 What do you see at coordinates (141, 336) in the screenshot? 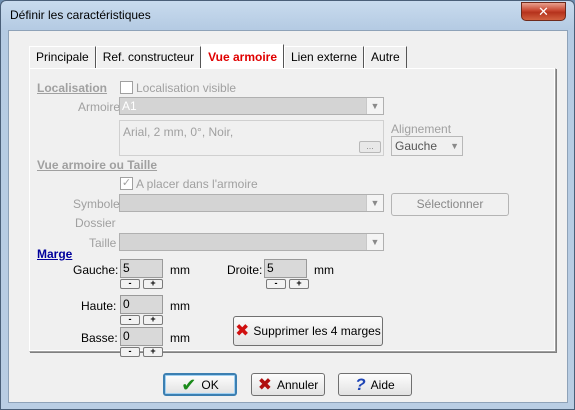
I see `basse-input: 0` at bounding box center [141, 336].